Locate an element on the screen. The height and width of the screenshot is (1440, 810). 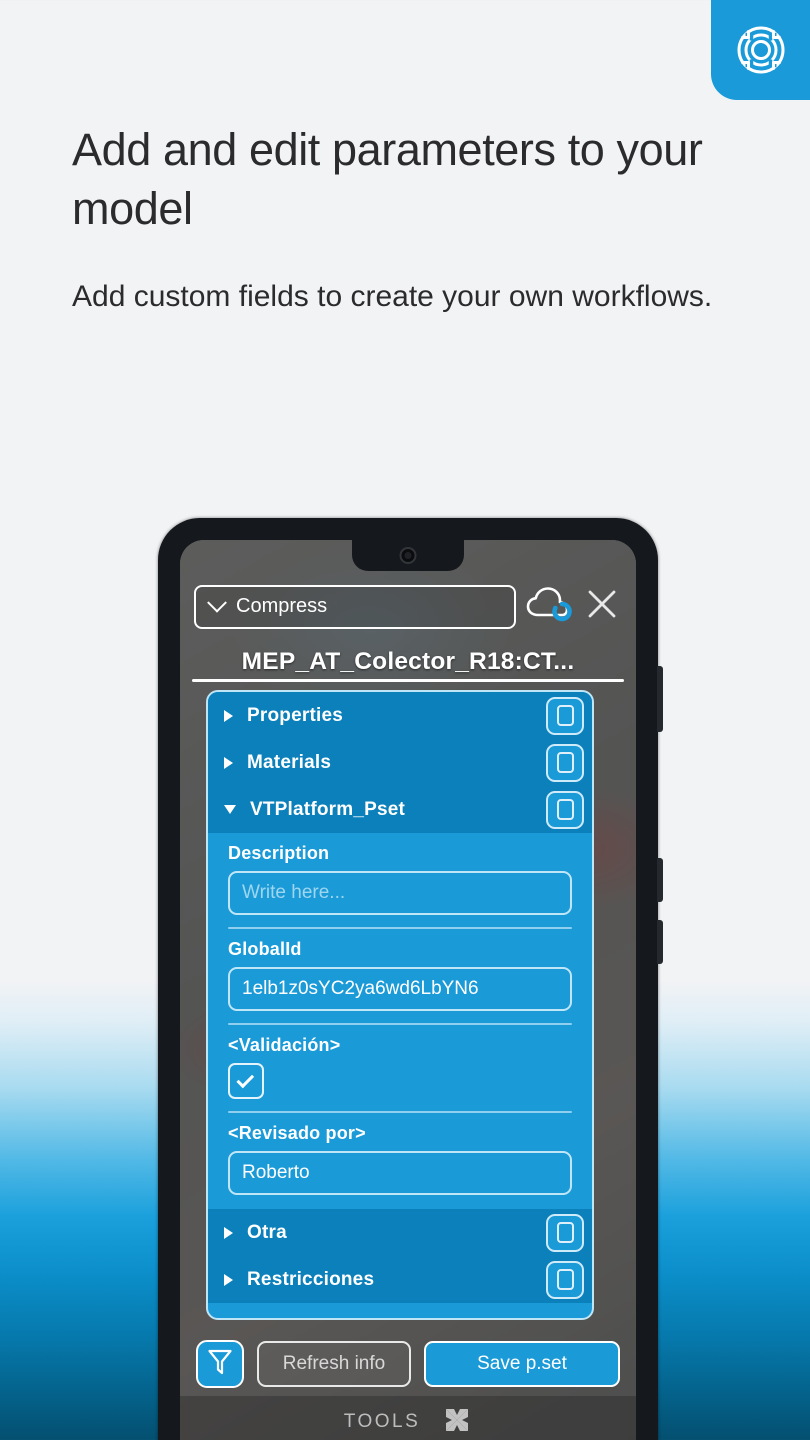
tree-row-otra: Otra is located at coordinates (400, 1232).